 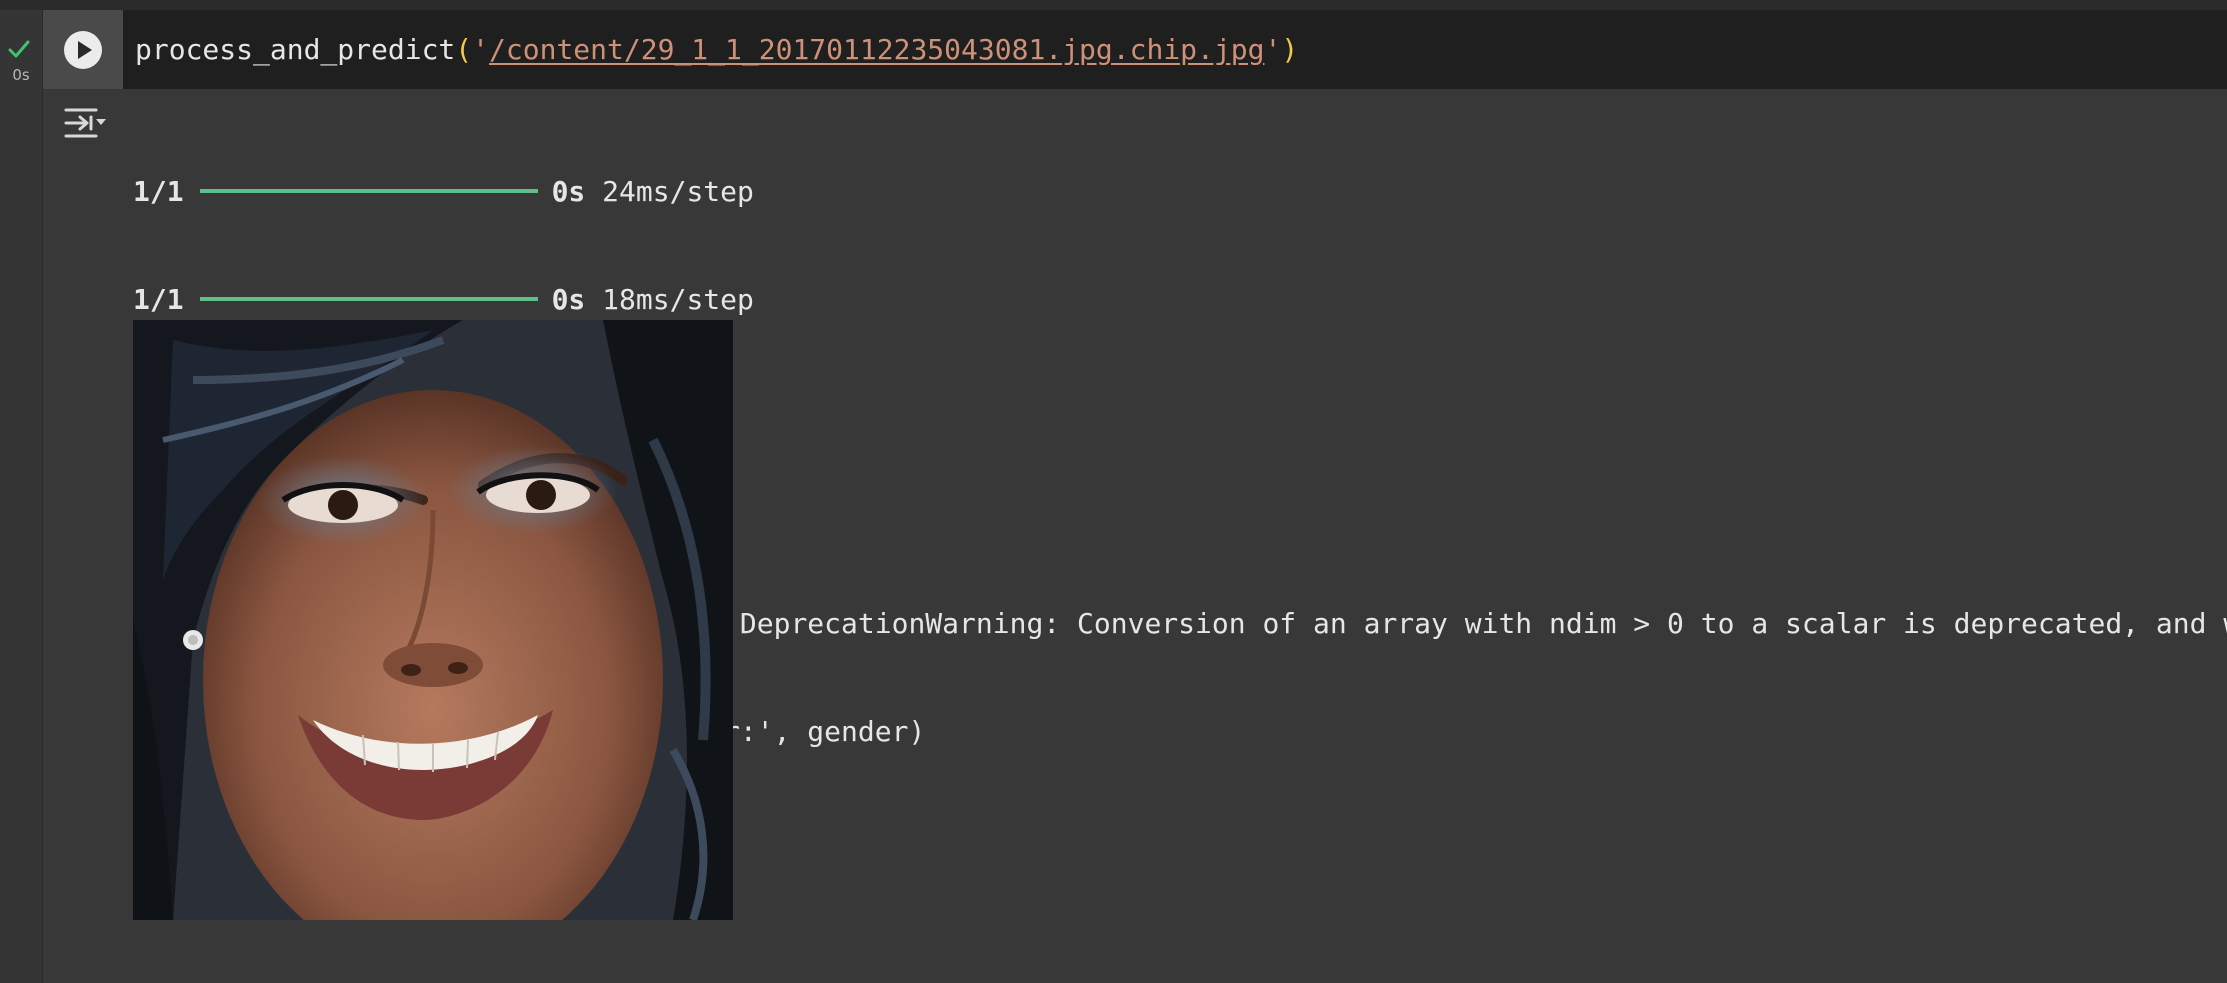 What do you see at coordinates (678, 191) in the screenshot?
I see `progress-rate: 24ms/step` at bounding box center [678, 191].